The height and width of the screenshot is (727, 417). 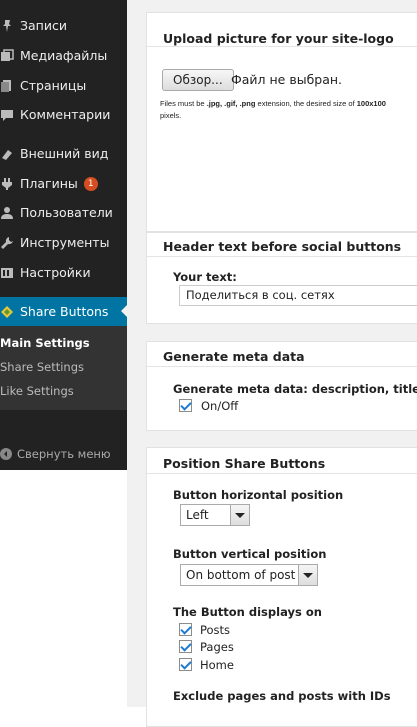 What do you see at coordinates (49, 183) in the screenshot?
I see `sidebar-item-label: Плагины` at bounding box center [49, 183].